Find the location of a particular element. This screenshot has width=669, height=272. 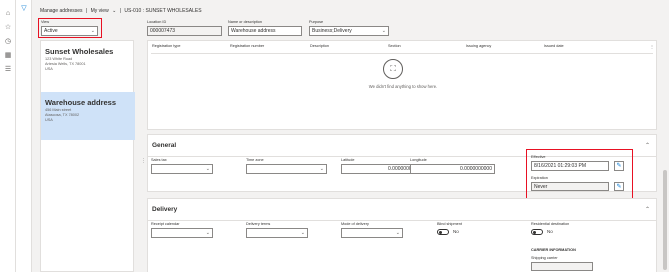

section-divider is located at coordinates (402, 220).